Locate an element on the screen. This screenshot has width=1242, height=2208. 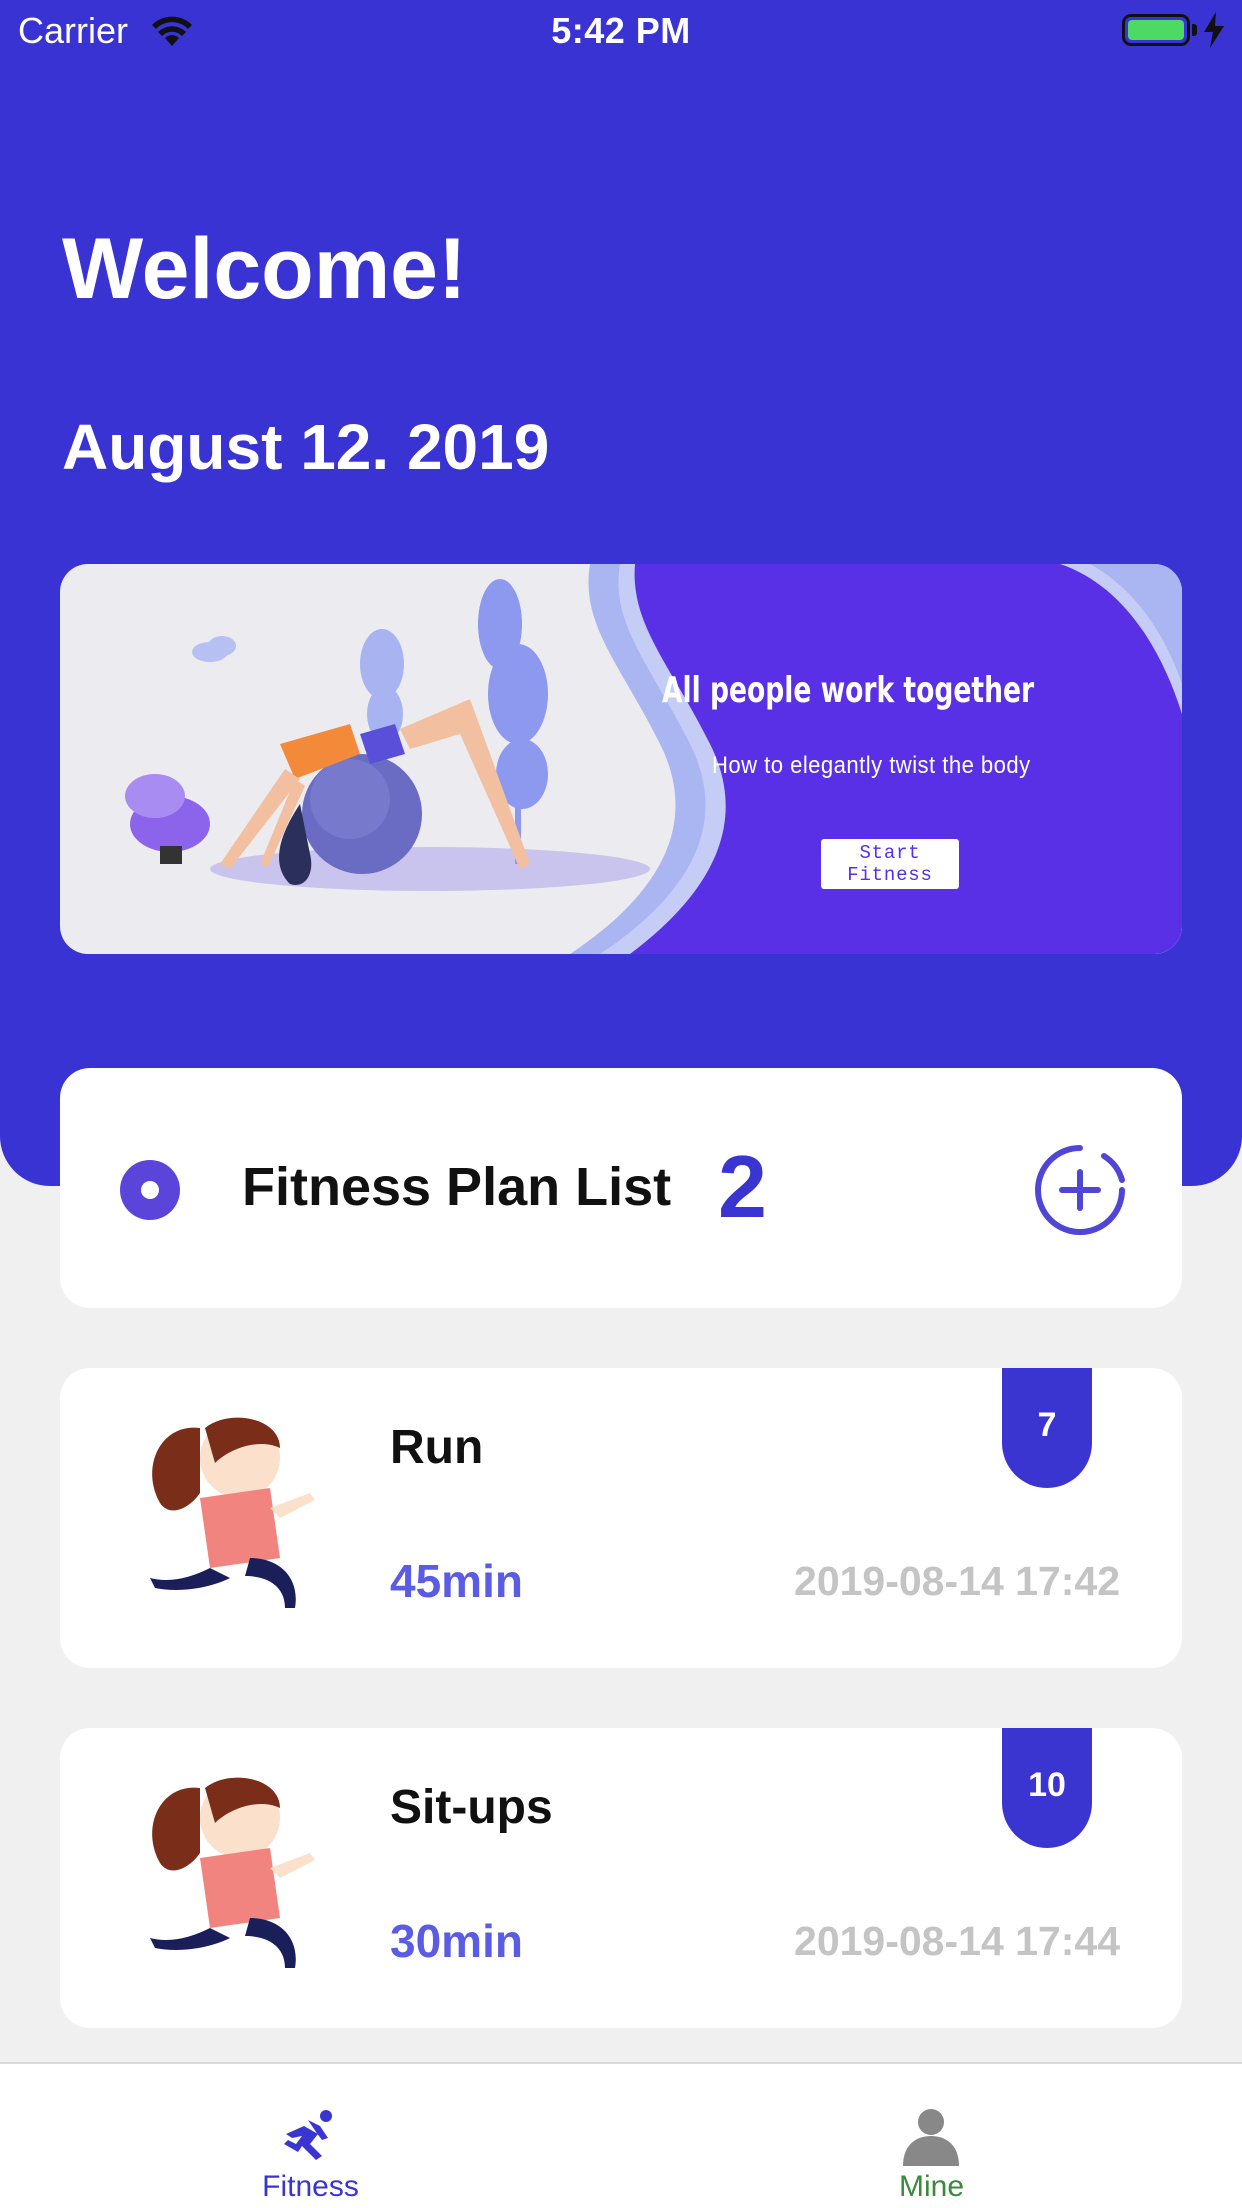
charging-bolt-icon is located at coordinates (1214, 30).